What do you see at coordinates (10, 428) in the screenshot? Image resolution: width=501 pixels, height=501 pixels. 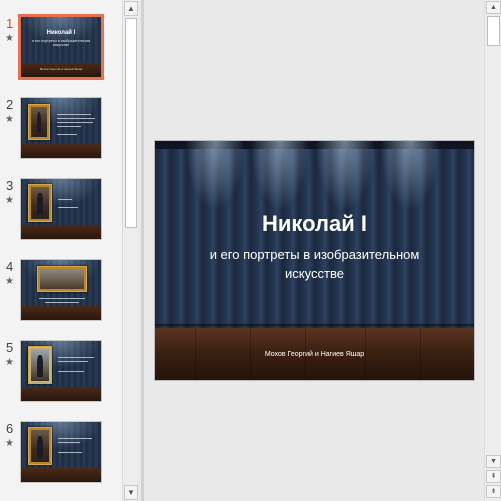 I see `slide-number: 6` at bounding box center [10, 428].